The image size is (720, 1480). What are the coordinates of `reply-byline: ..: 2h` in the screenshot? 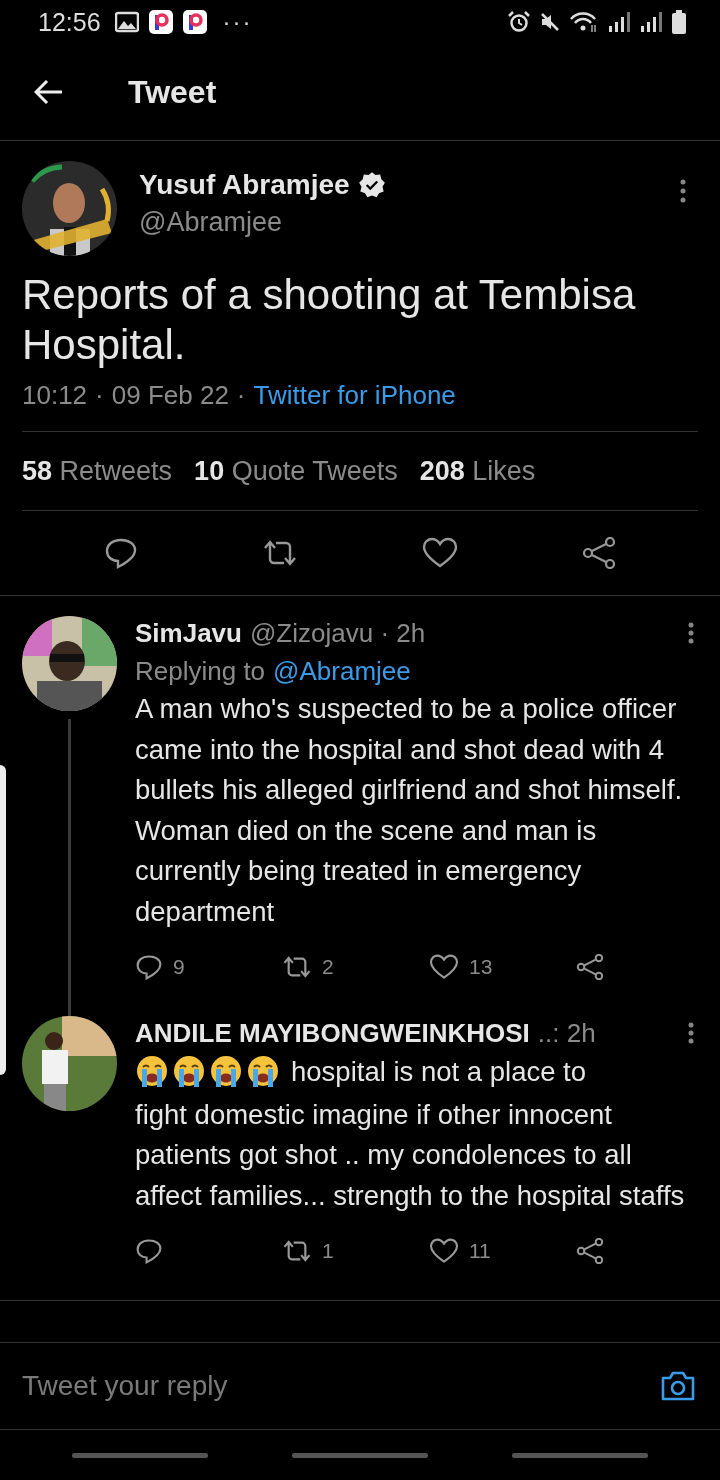 It's located at (566, 1033).